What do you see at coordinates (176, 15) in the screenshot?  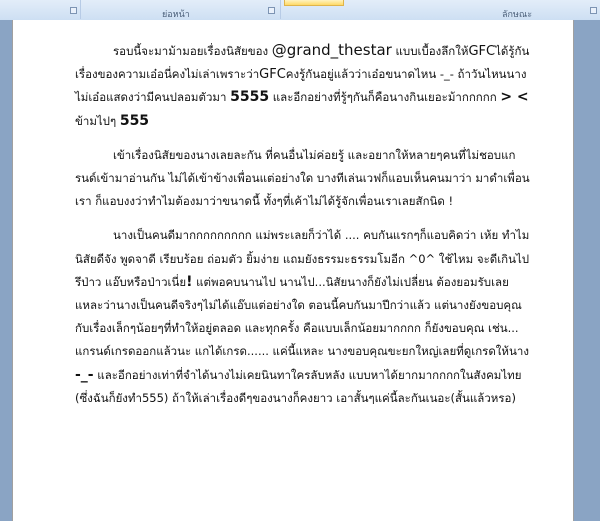 I see `ribbon-group-label: ย่อหน้า` at bounding box center [176, 15].